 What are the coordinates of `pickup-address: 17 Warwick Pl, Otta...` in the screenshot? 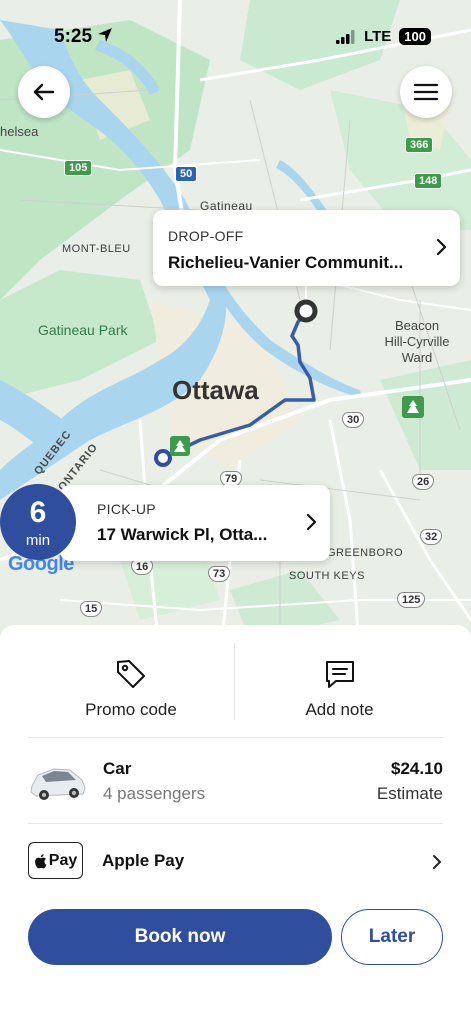 It's located at (182, 534).